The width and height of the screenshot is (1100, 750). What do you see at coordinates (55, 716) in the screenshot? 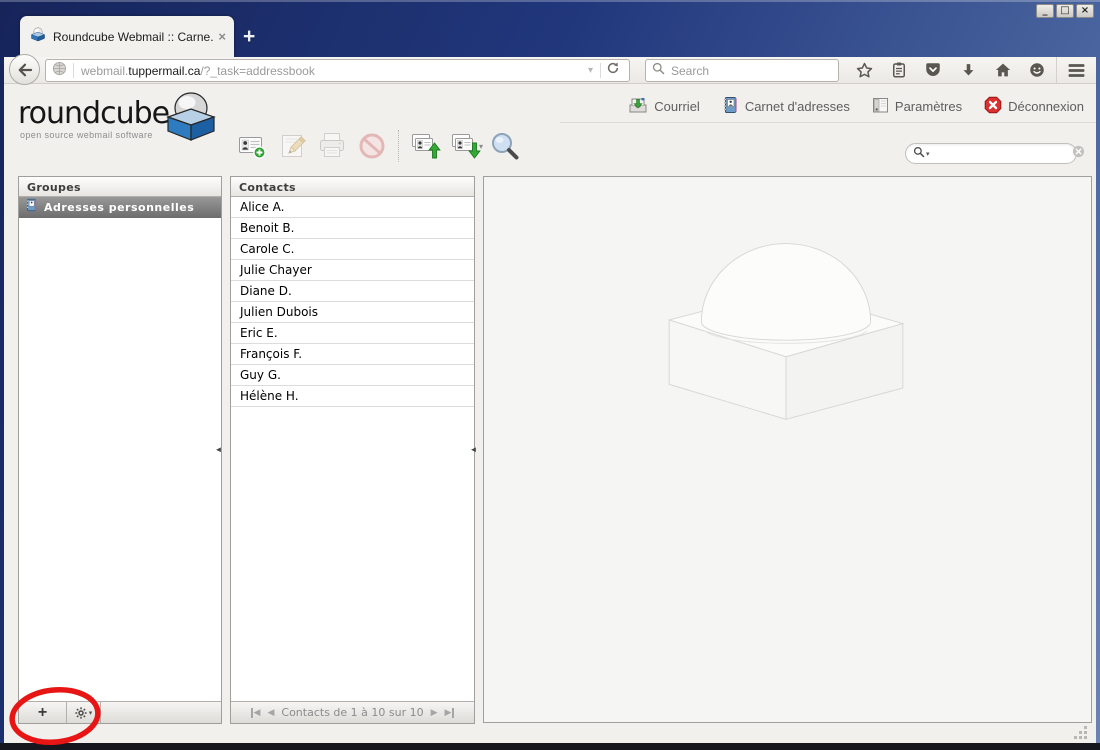
I see `annotation-circle` at bounding box center [55, 716].